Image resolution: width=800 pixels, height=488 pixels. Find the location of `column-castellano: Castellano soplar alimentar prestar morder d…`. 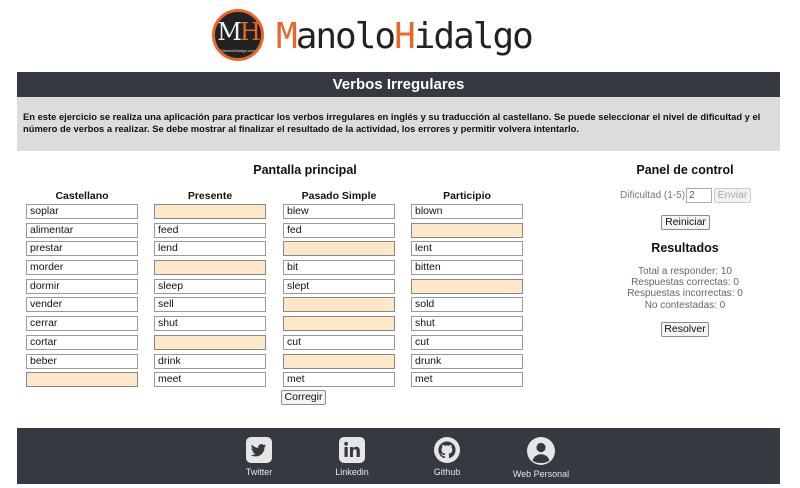

column-castellano: Castellano soplar alimentar prestar morder d… is located at coordinates (82, 289).